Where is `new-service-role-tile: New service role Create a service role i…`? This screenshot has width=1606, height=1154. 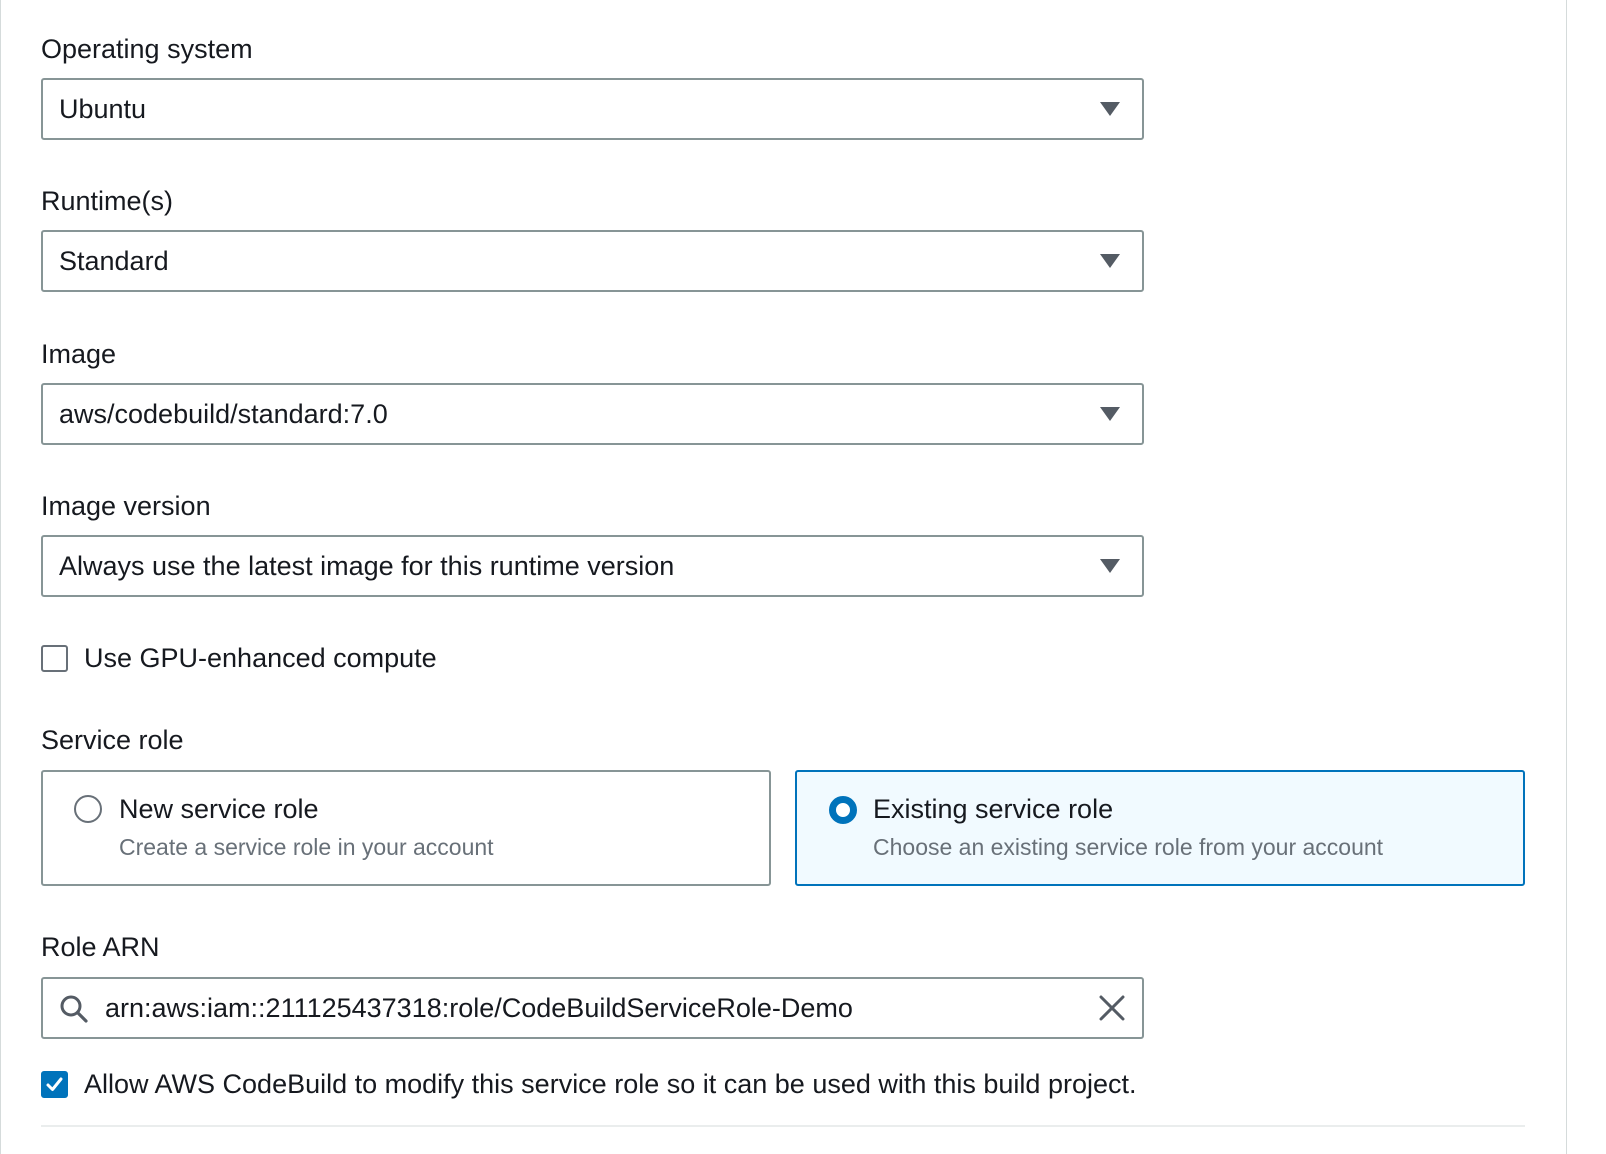 new-service-role-tile: New service role Create a service role i… is located at coordinates (406, 828).